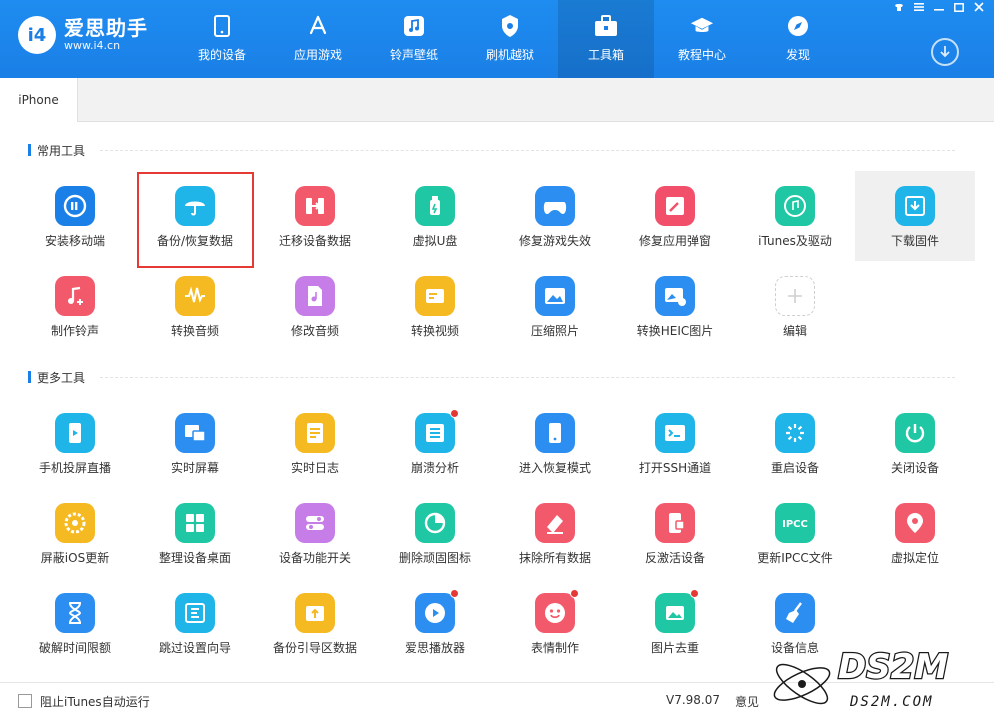 This screenshot has width=994, height=718. Describe the element at coordinates (798, 39) in the screenshot. I see `nav-discover: 发现` at that location.